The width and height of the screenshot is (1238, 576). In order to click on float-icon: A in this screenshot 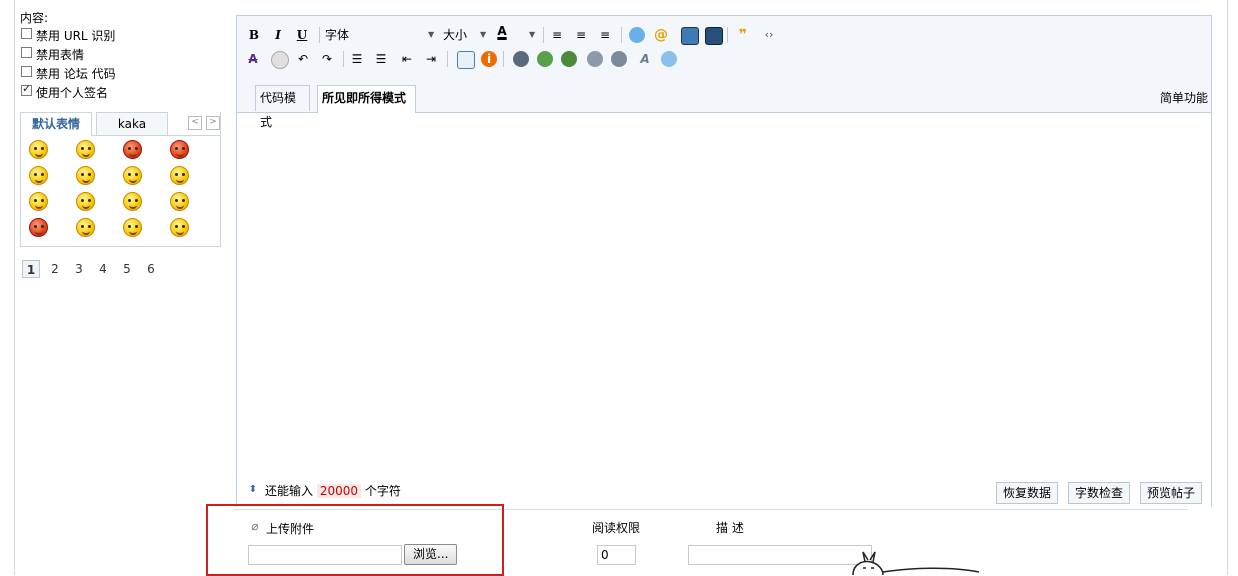, I will do `click(645, 59)`.